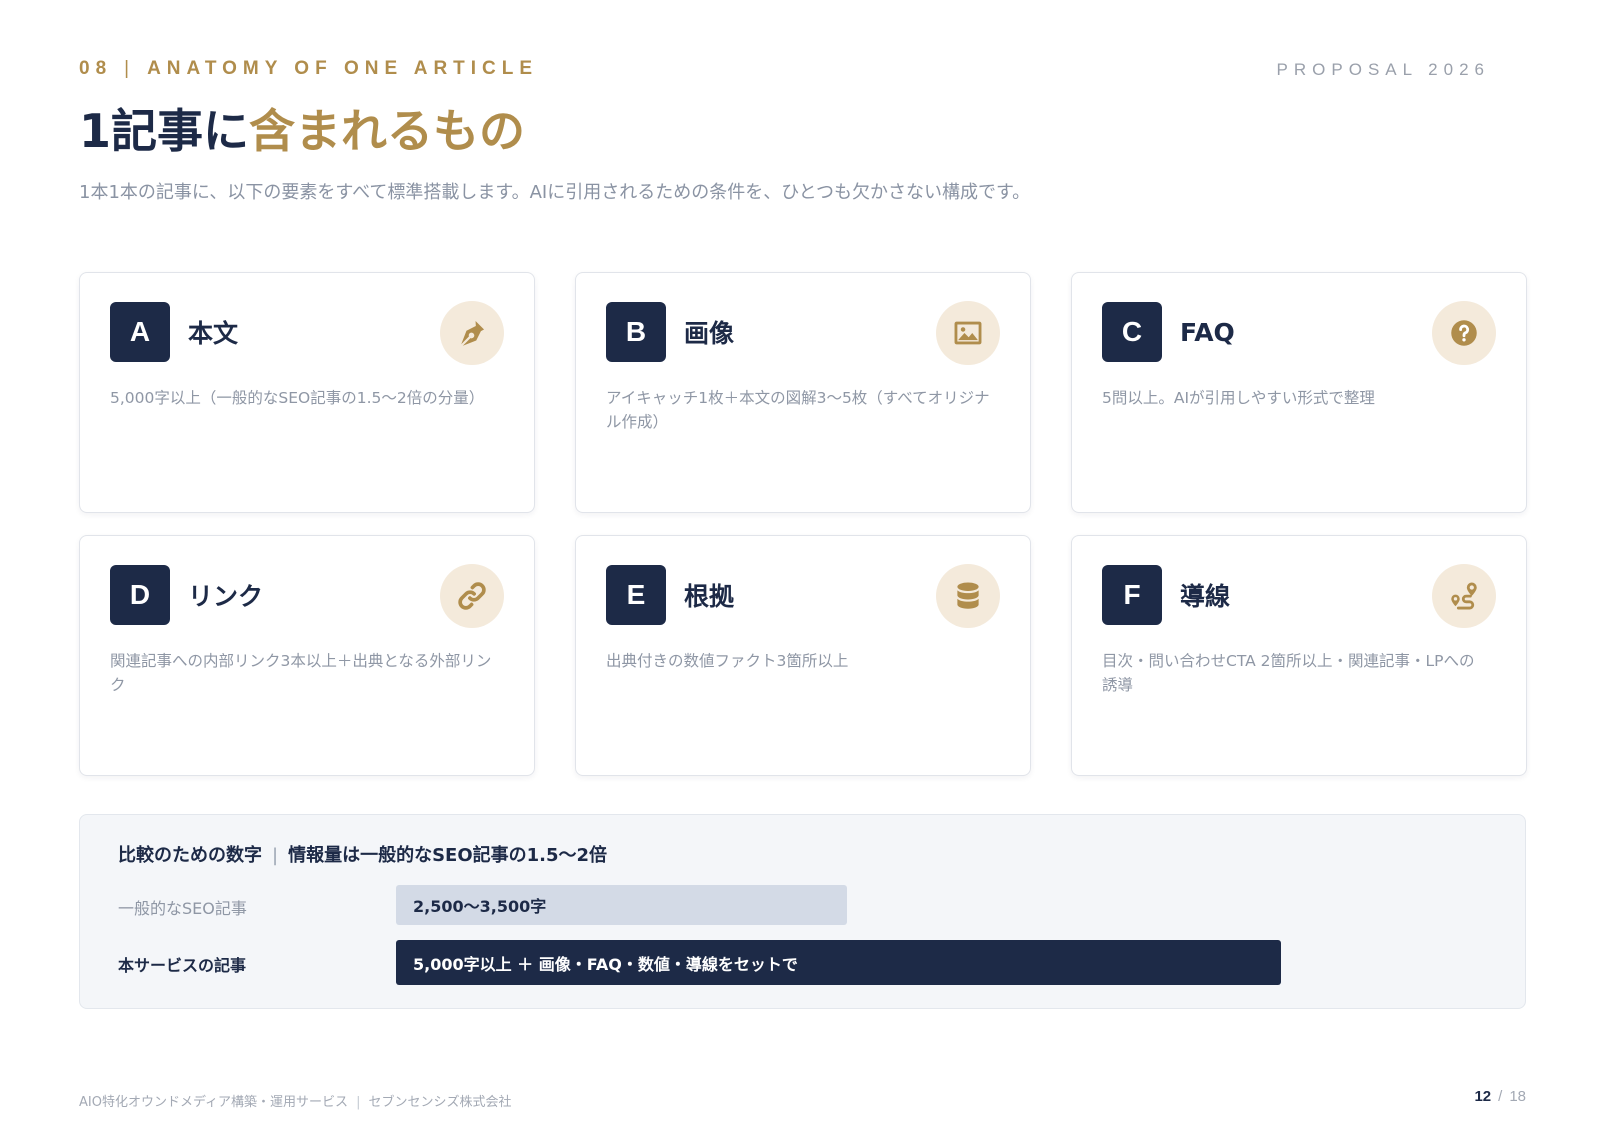 This screenshot has width=1600, height=1132. I want to click on card-description: 出典付きの数値ファクト3箇所以上, so click(727, 661).